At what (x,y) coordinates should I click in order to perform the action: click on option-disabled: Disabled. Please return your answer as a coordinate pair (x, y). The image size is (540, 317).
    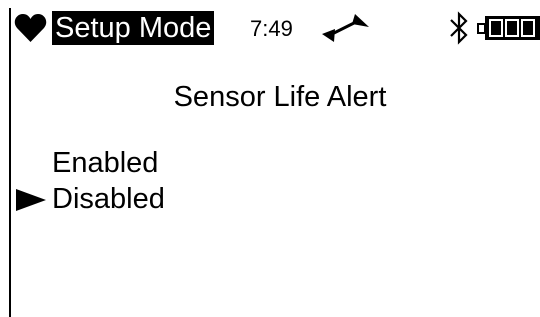
    Looking at the image, I should click on (270, 200).